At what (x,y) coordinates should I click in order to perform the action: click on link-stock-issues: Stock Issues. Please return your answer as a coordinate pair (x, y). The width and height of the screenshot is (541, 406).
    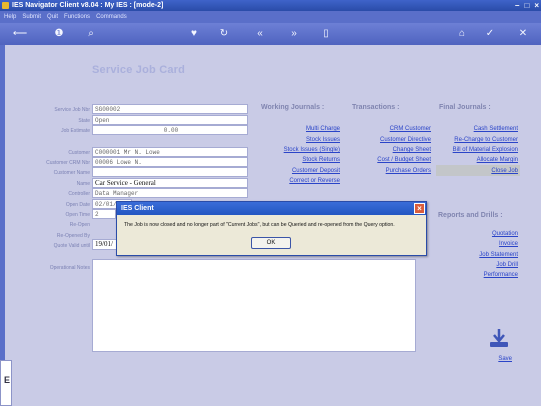
    Looking at the image, I should click on (301, 140).